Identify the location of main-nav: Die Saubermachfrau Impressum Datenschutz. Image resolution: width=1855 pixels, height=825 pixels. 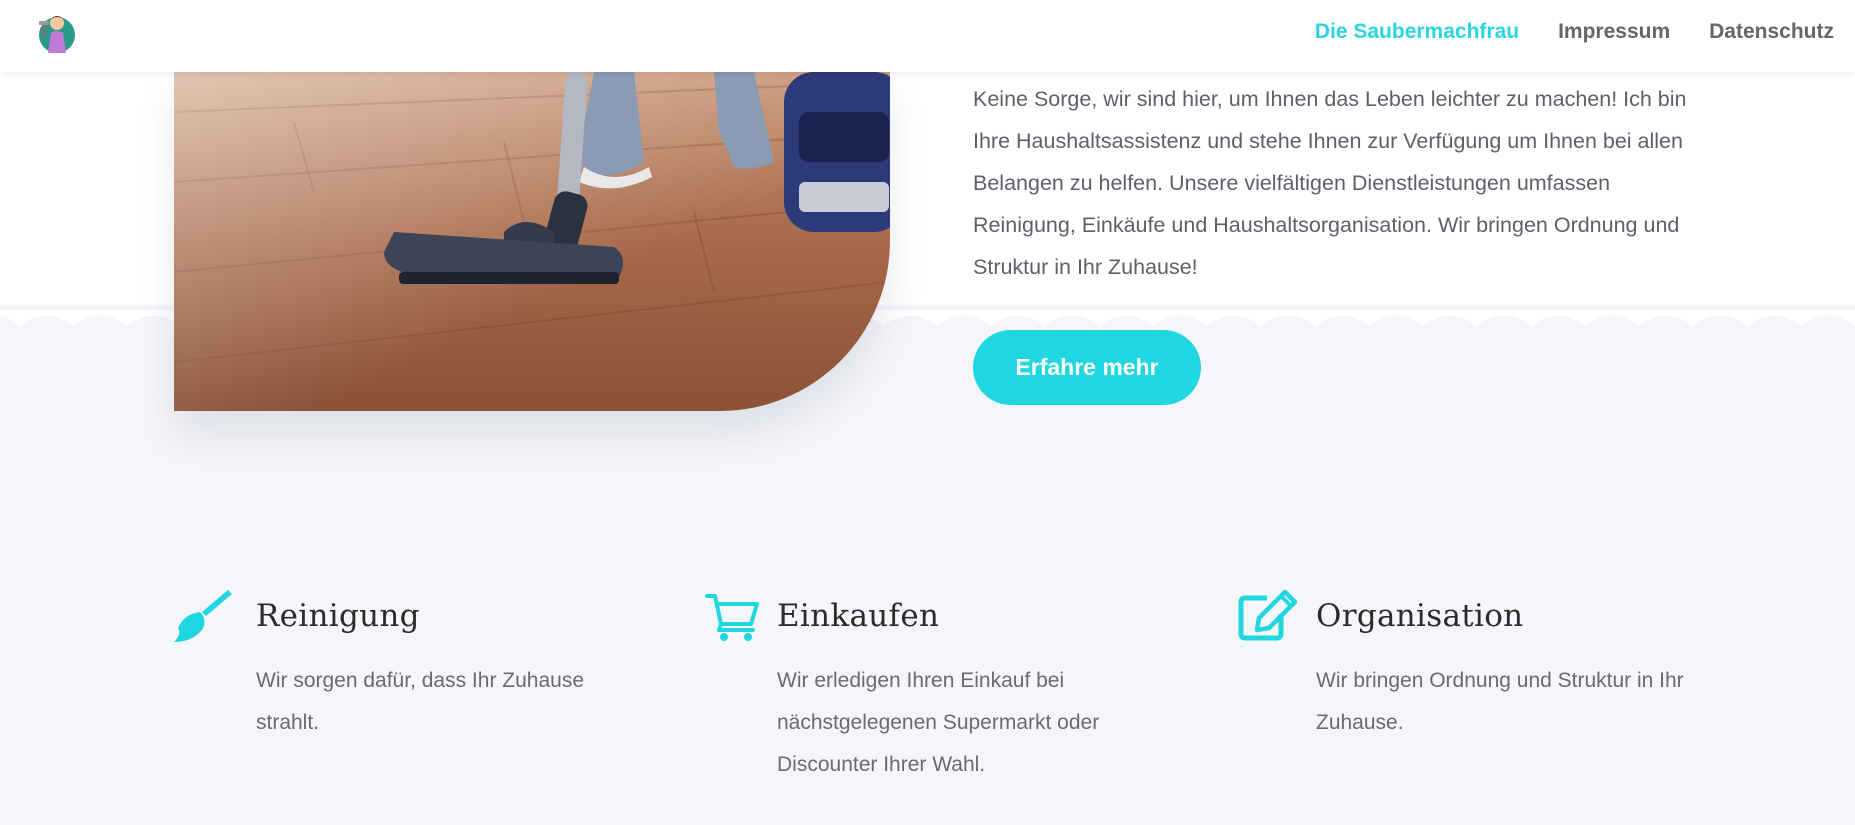
(1574, 32).